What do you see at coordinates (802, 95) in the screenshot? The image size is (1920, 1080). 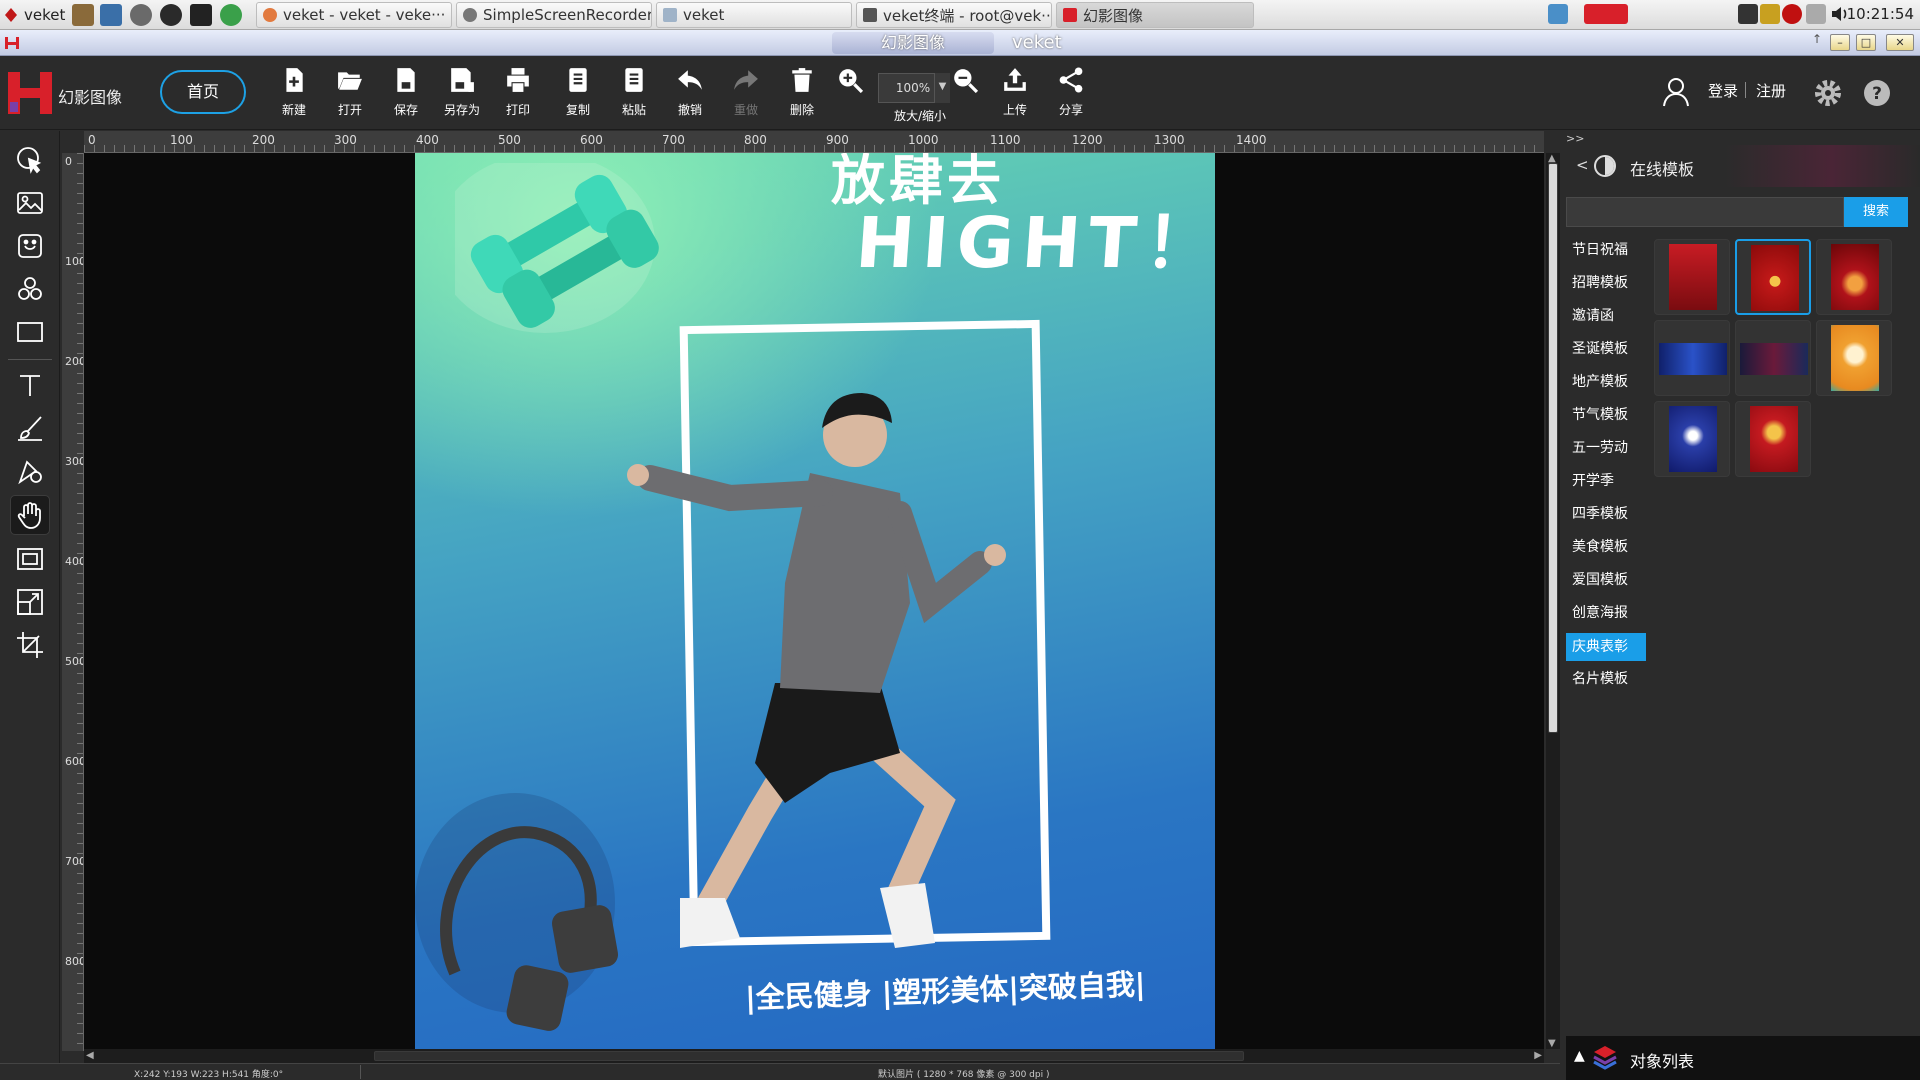 I see `delete-button: 删除` at bounding box center [802, 95].